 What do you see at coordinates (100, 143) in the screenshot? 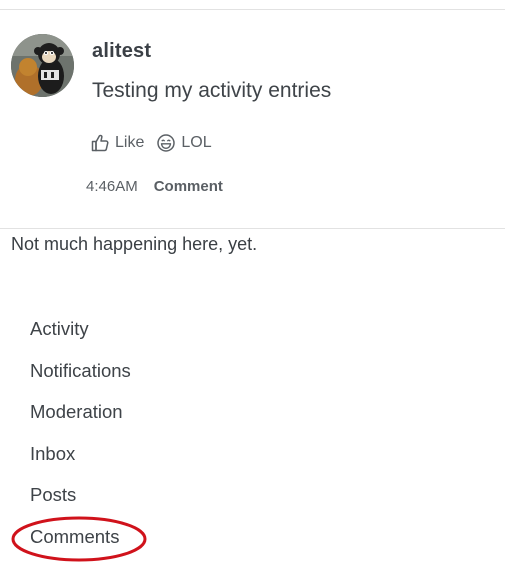
I see `thumbs-up-icon` at bounding box center [100, 143].